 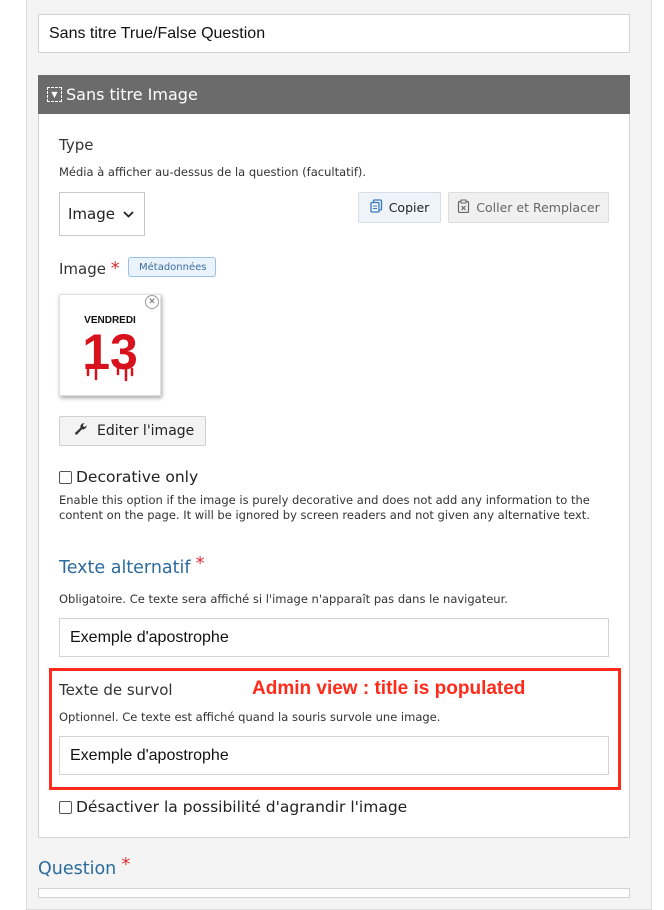 What do you see at coordinates (334, 94) in the screenshot?
I see `image-group-header: ▼ Sans titre Image` at bounding box center [334, 94].